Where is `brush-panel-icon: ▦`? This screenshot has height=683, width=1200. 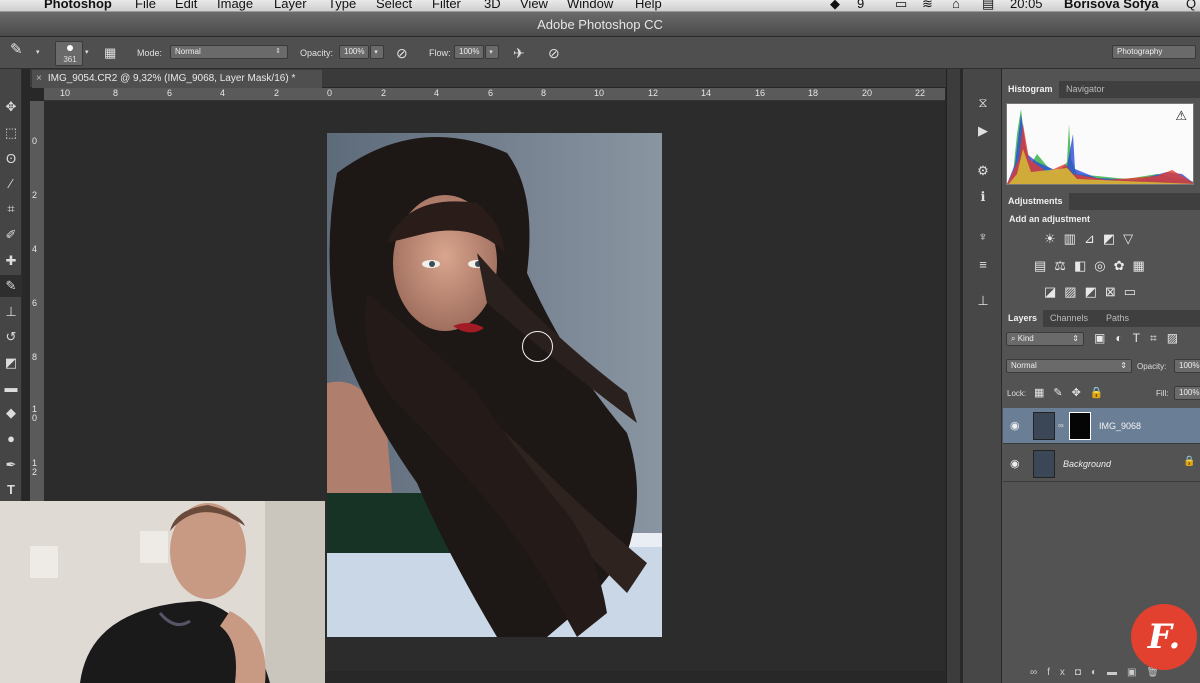 brush-panel-icon: ▦ is located at coordinates (110, 53).